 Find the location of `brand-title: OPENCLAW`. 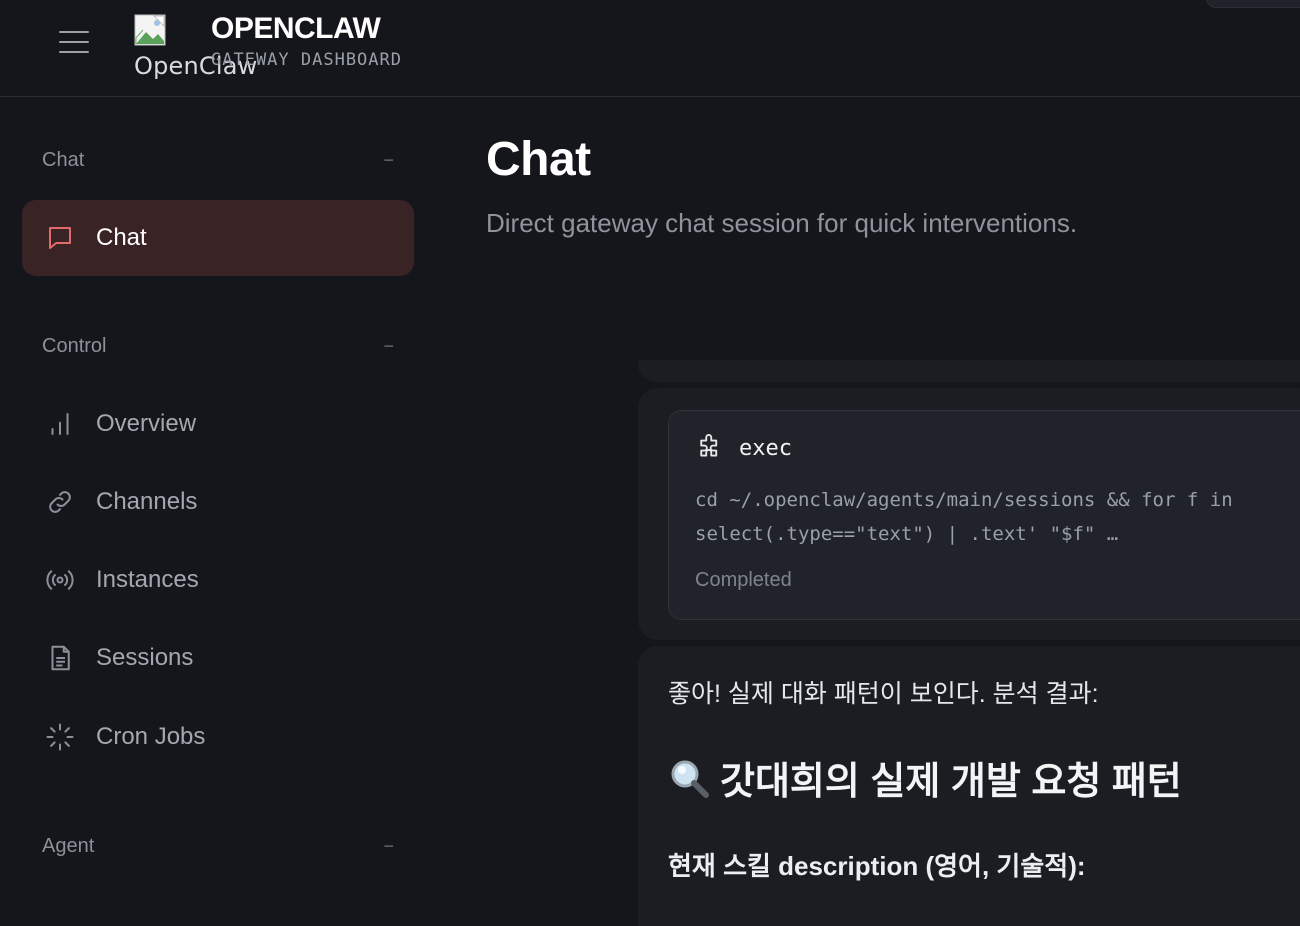

brand-title: OPENCLAW is located at coordinates (296, 28).